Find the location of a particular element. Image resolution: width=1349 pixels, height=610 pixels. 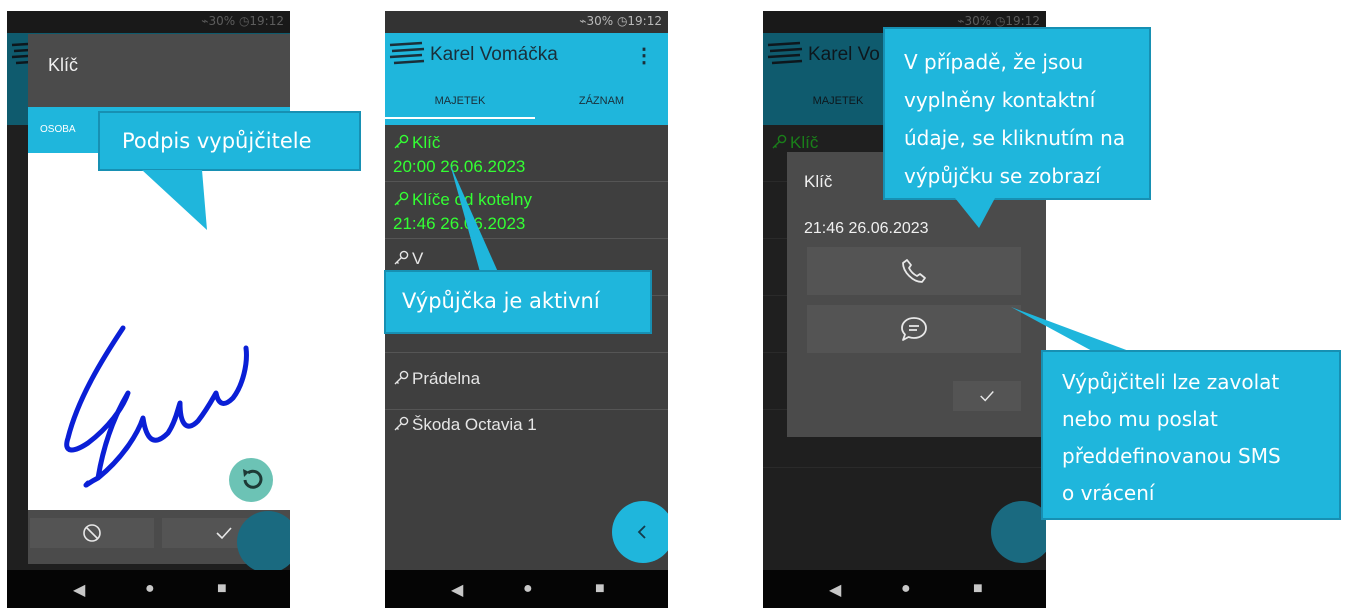

status-text: ⌁30% ◷19:12 is located at coordinates (620, 21).